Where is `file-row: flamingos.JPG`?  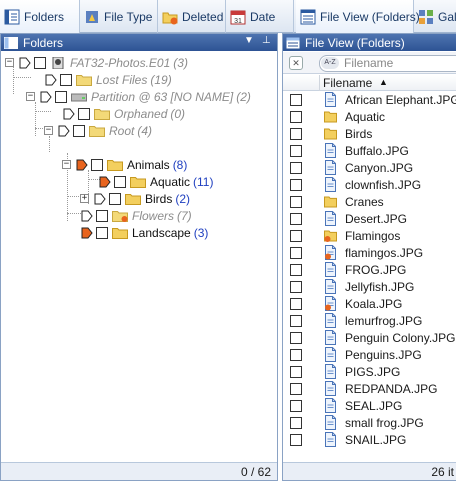 file-row: flamingos.JPG is located at coordinates (369, 252).